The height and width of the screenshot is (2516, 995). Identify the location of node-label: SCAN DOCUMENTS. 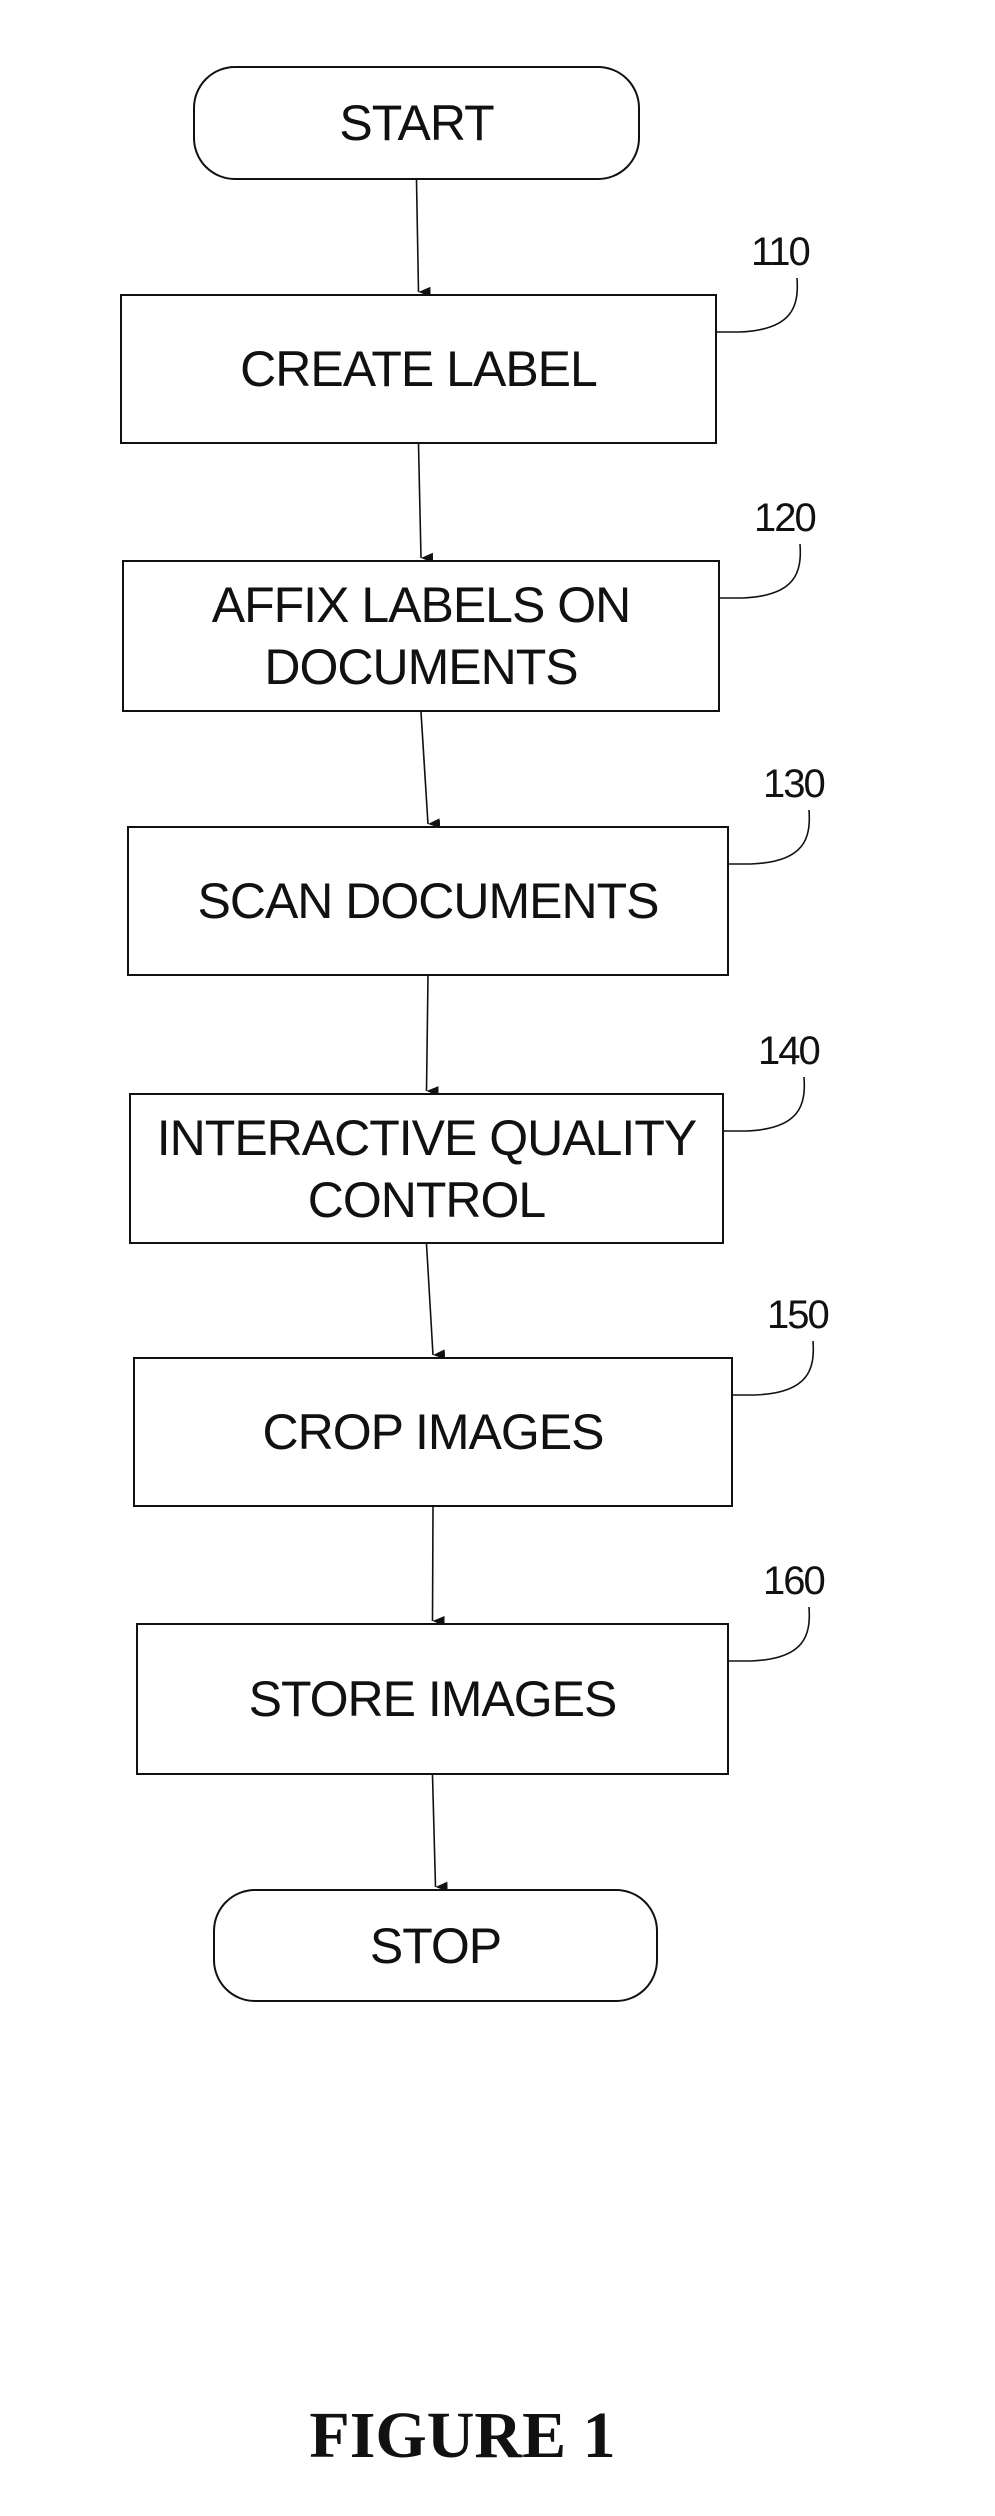
(428, 901).